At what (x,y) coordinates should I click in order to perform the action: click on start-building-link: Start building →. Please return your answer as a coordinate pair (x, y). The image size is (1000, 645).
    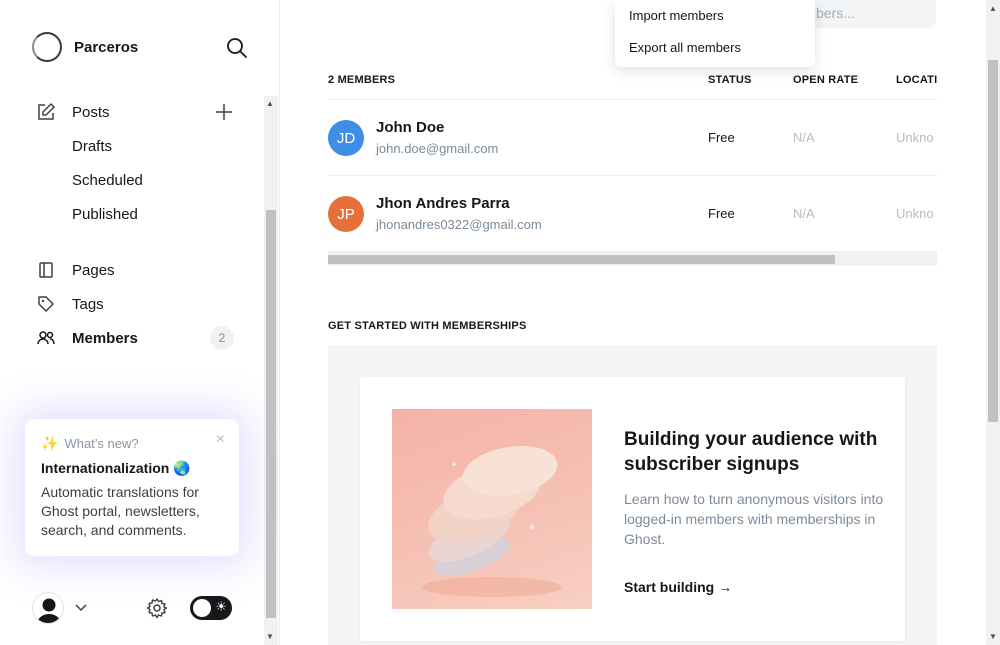
    Looking at the image, I should click on (678, 587).